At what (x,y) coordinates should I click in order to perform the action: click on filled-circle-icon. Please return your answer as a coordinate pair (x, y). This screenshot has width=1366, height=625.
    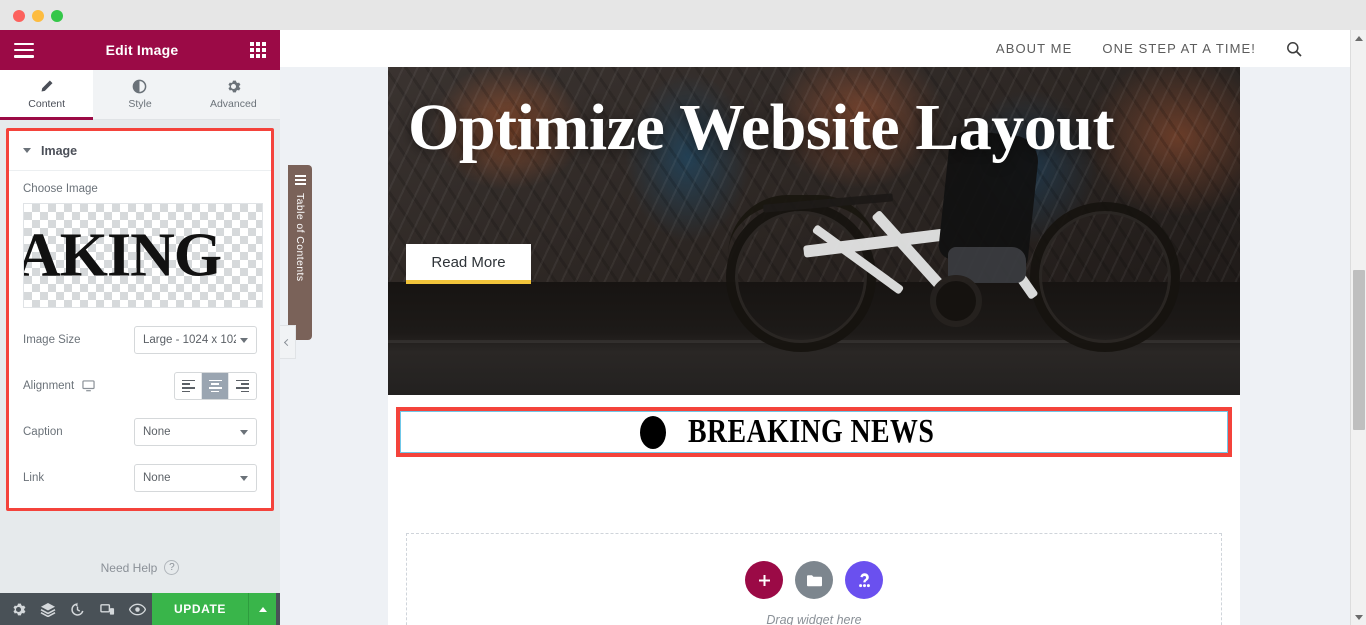
    Looking at the image, I should click on (652, 432).